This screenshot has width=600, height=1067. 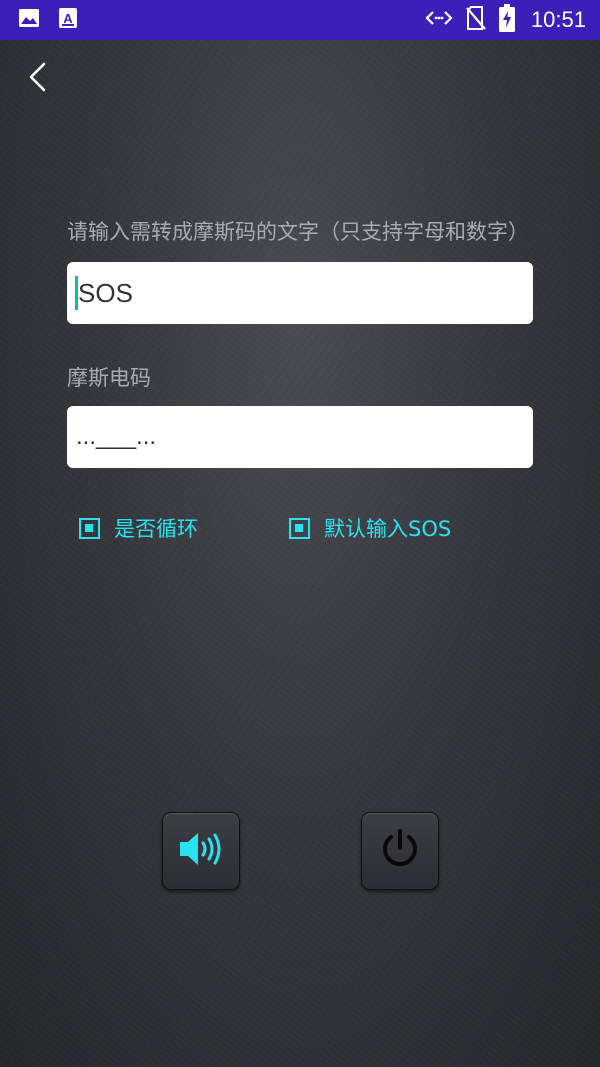 I want to click on power-button, so click(x=400, y=851).